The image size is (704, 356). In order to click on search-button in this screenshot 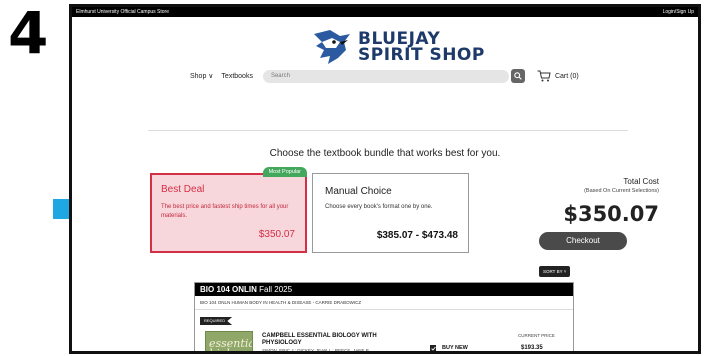, I will do `click(517, 76)`.